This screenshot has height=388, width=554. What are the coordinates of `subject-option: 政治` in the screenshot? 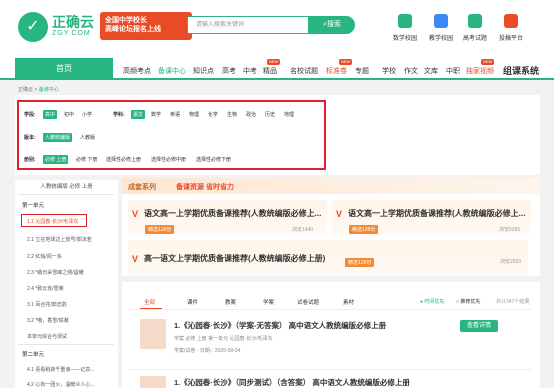 It's located at (251, 114).